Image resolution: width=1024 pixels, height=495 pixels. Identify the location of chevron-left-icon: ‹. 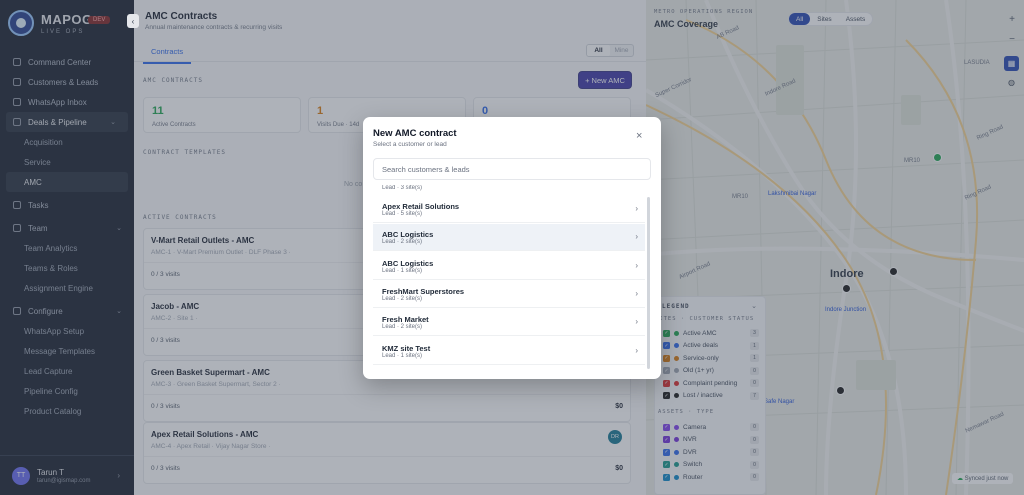
(133, 21).